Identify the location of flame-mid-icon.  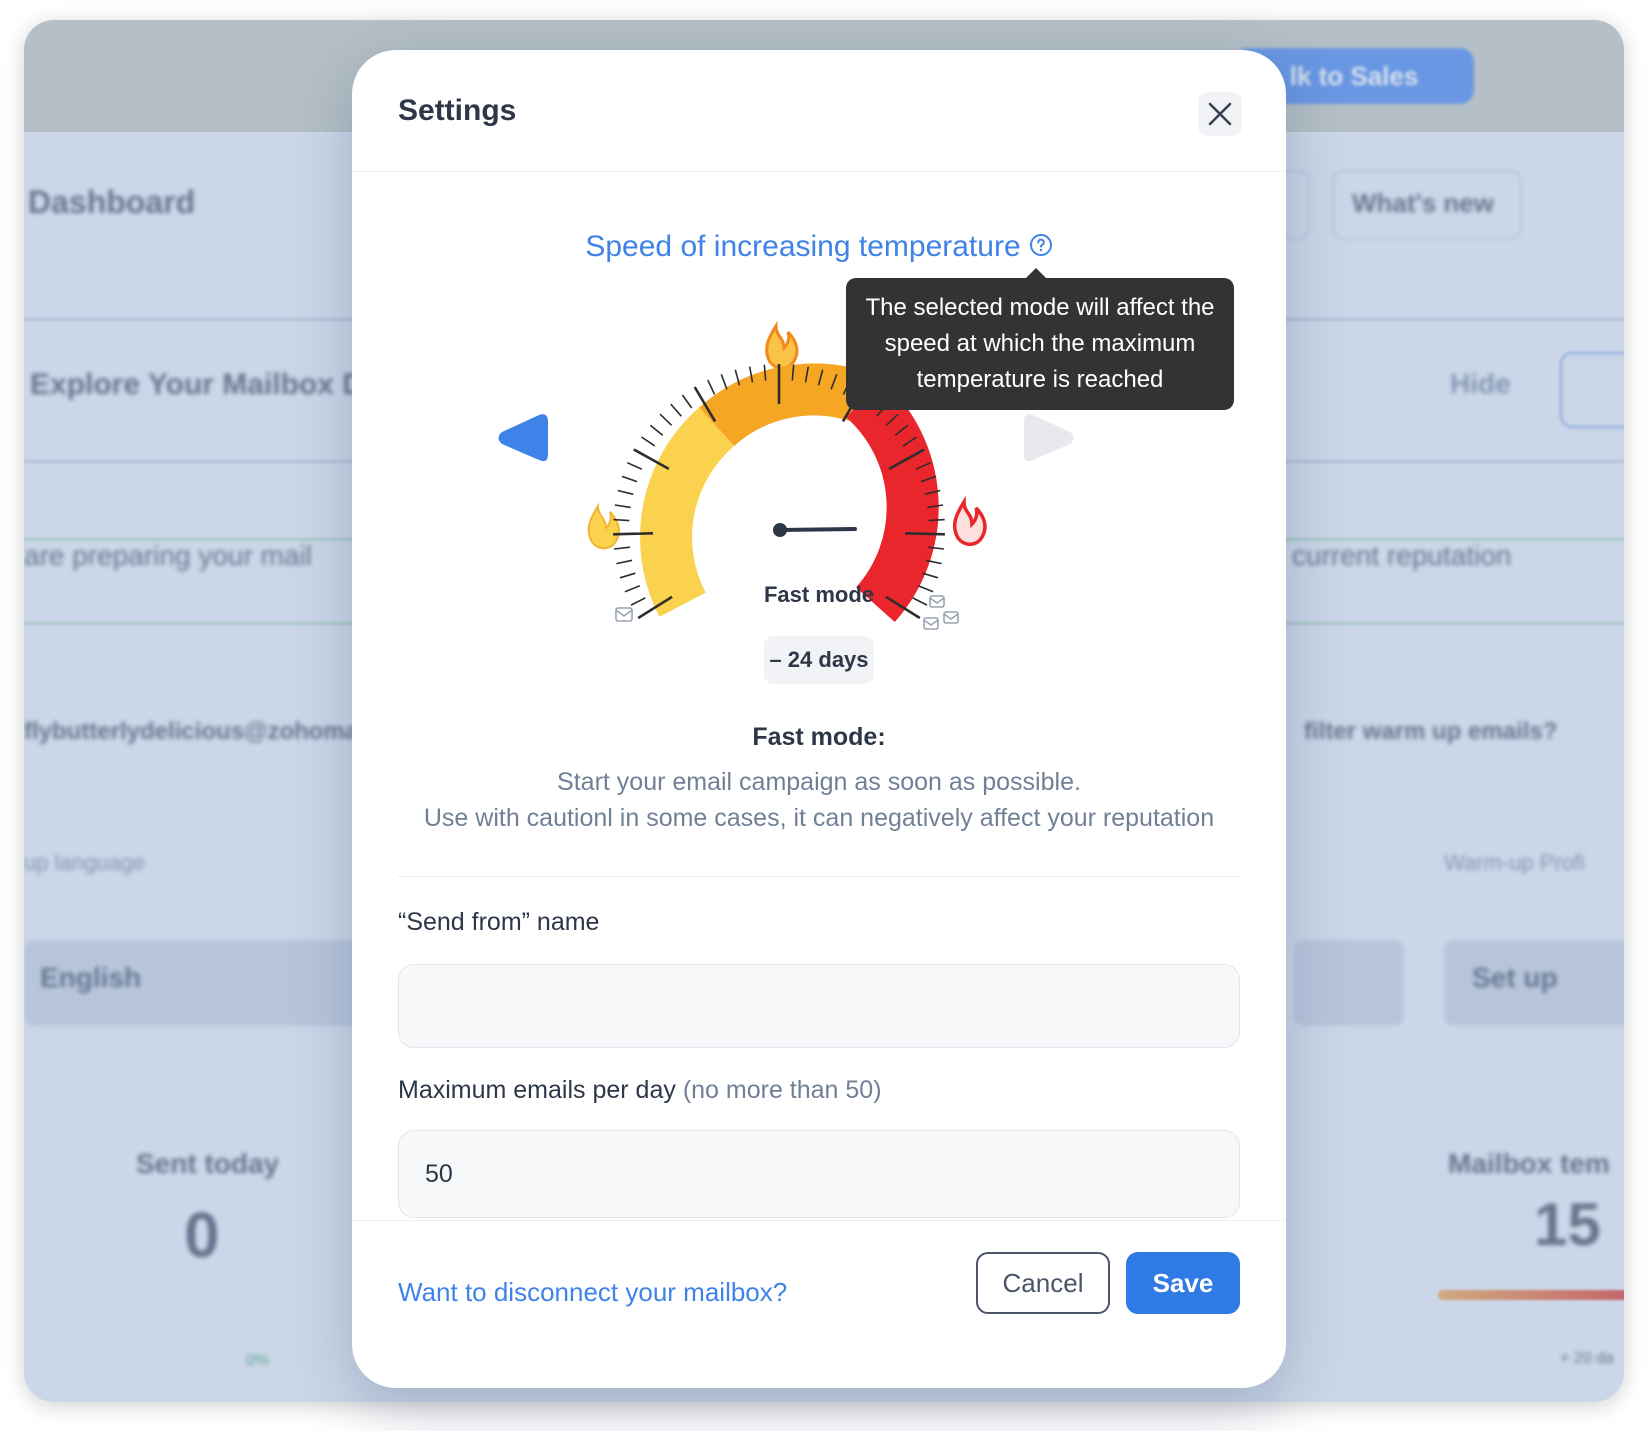
(782, 345).